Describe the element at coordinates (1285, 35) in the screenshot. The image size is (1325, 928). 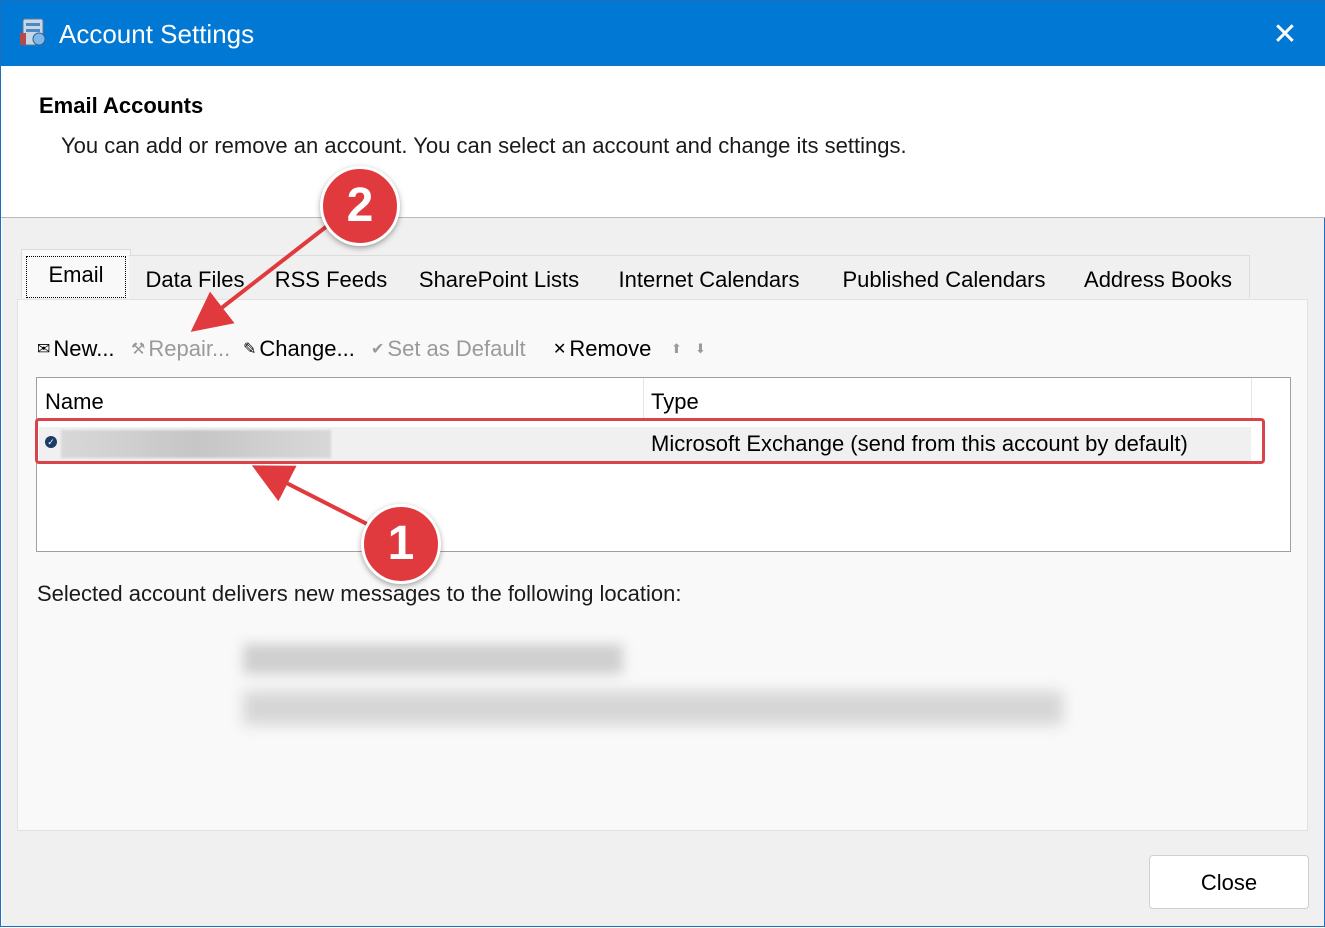
I see `window-close-icon: ✕` at that location.